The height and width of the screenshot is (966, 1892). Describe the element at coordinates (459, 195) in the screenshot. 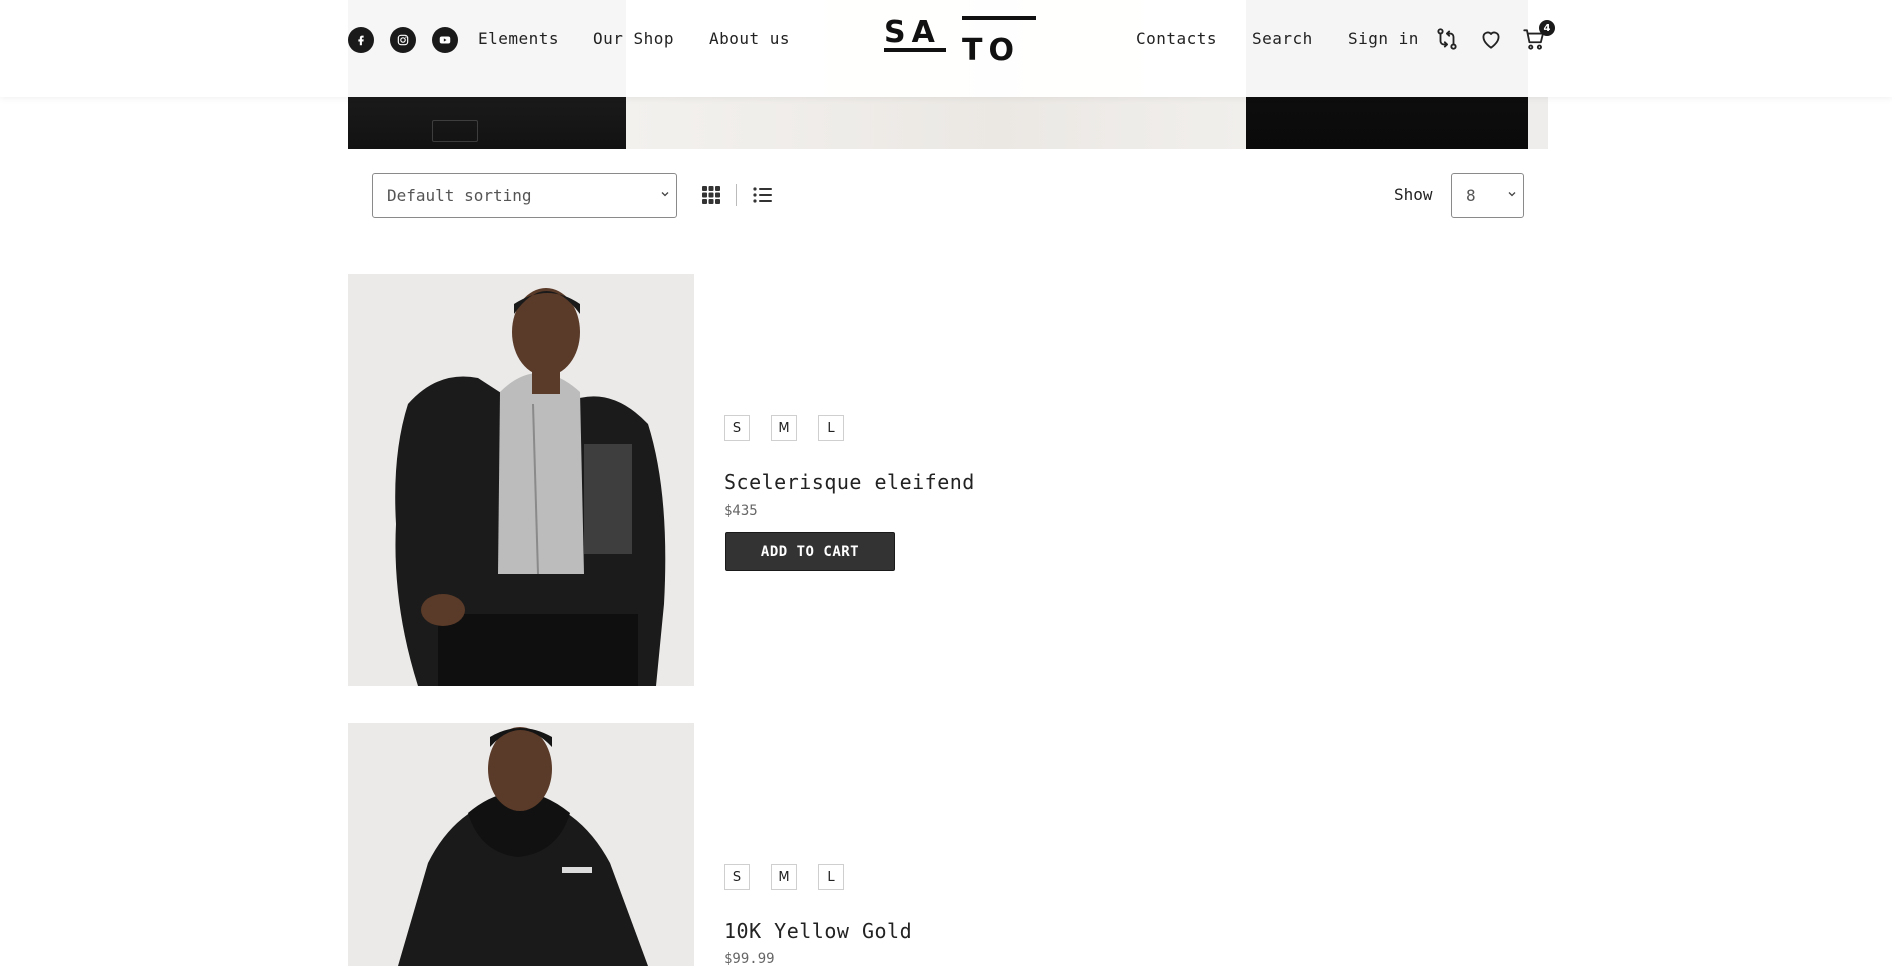

I see `sort-select-value: Default sorting` at that location.